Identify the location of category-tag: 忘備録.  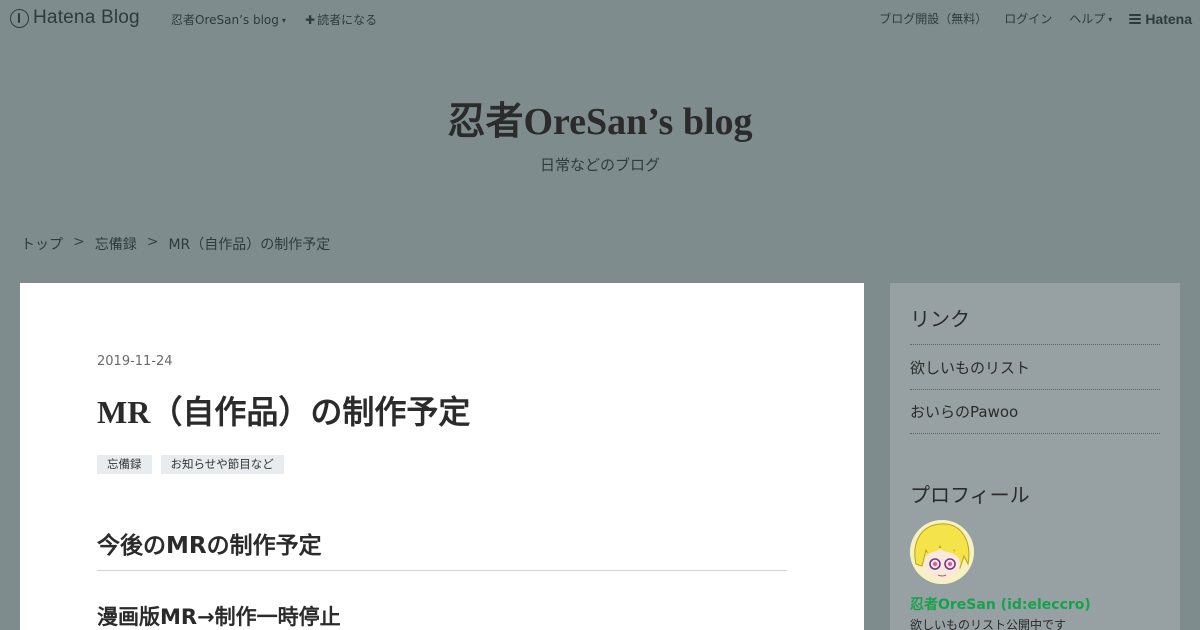
(124, 464).